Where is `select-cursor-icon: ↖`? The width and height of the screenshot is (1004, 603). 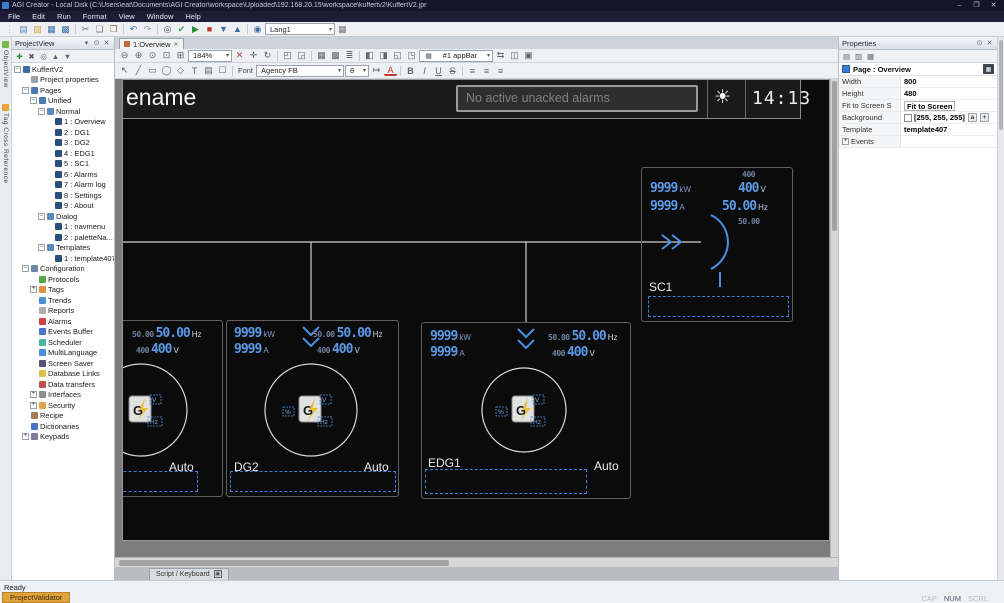
select-cursor-icon: ↖ is located at coordinates (124, 70).